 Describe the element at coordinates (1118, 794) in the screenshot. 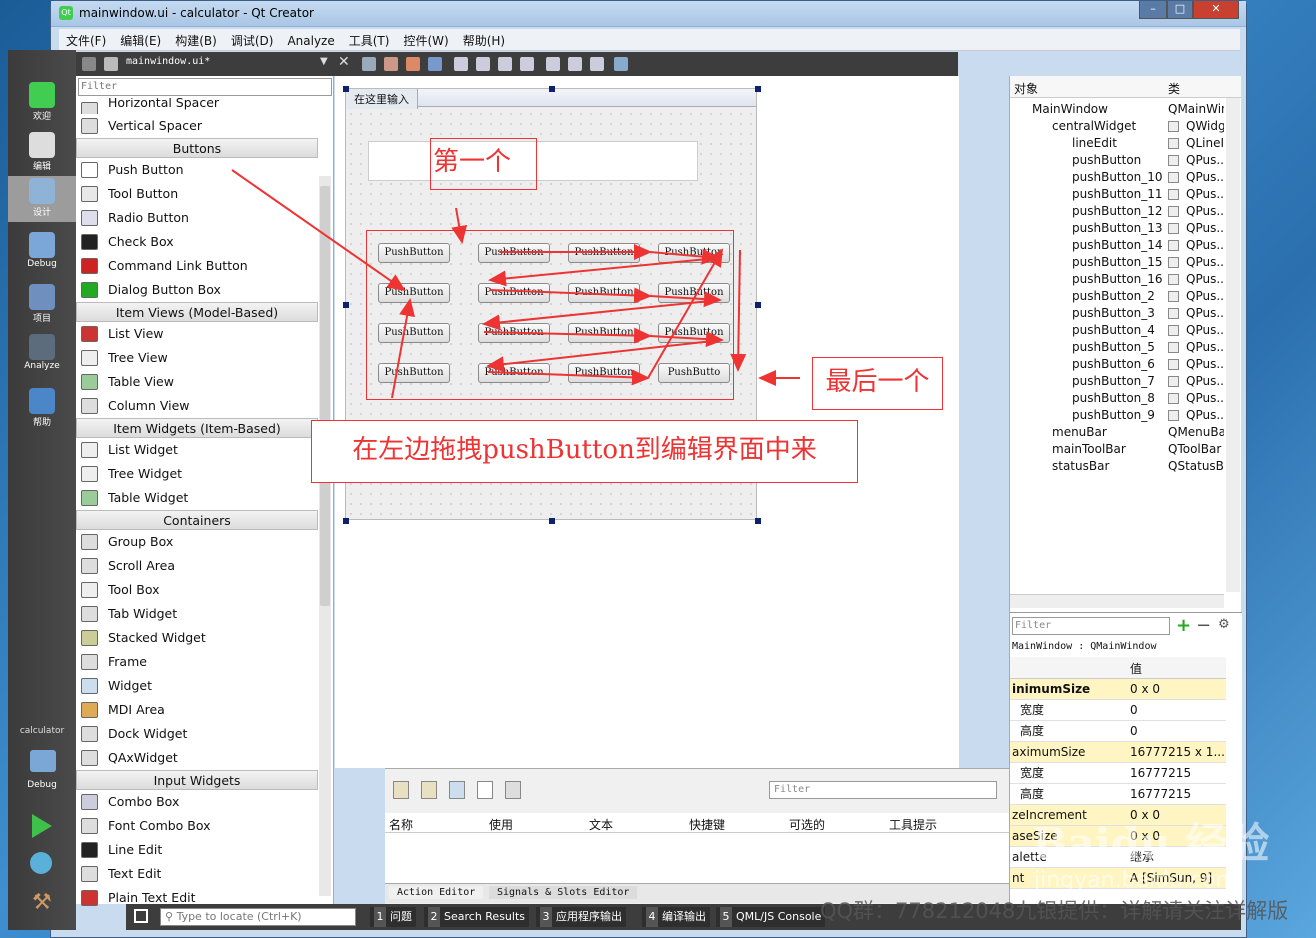

I see `property-row: 高度 16777215` at that location.